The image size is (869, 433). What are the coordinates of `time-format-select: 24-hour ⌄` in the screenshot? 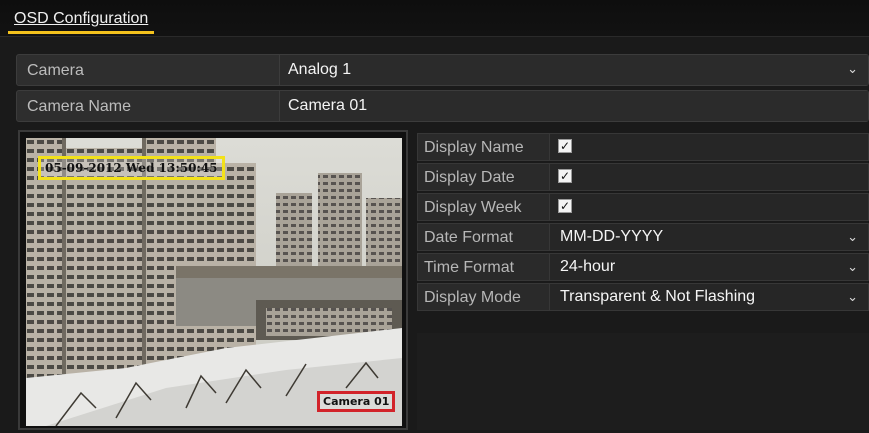 It's located at (708, 267).